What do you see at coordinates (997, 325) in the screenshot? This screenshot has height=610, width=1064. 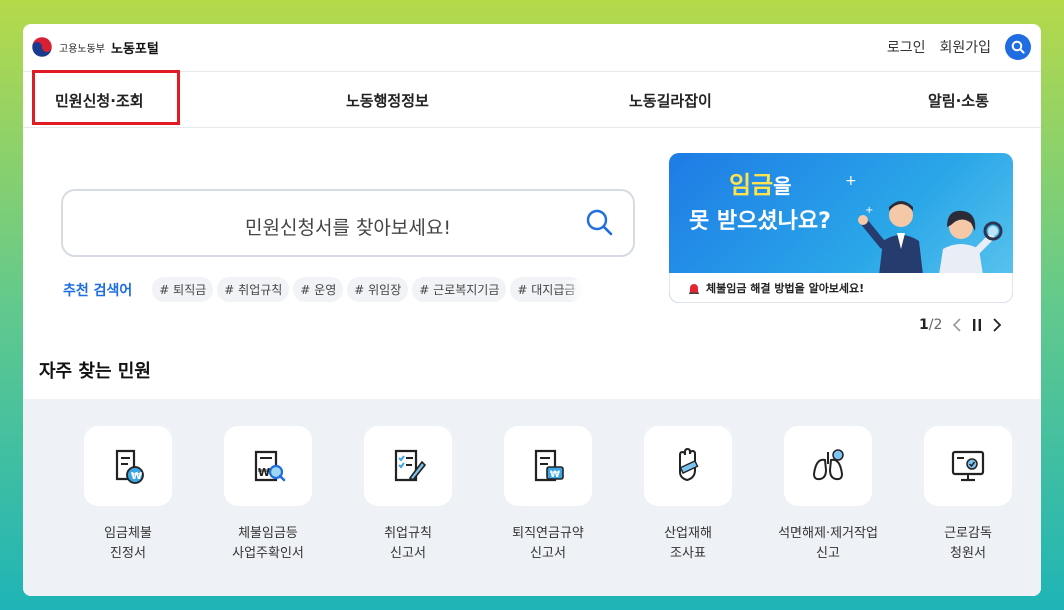 I see `chevron-right-icon` at bounding box center [997, 325].